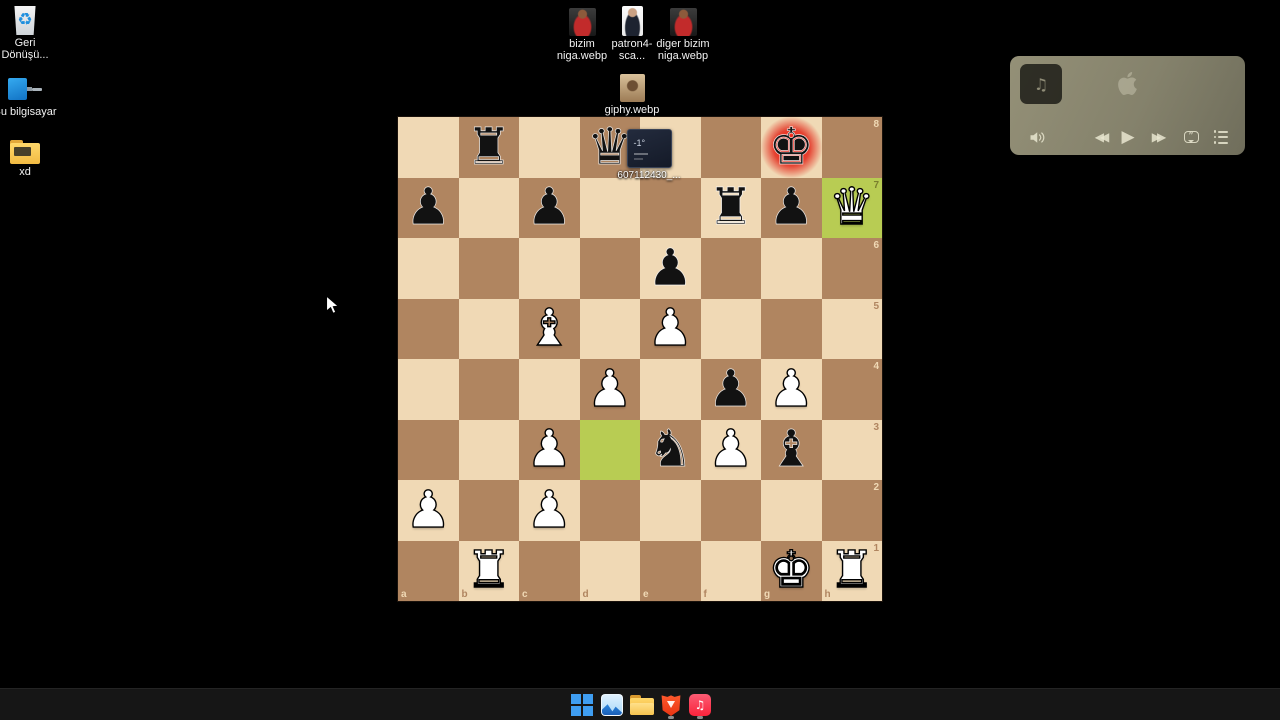 The image size is (1280, 720). Describe the element at coordinates (851, 328) in the screenshot. I see `square-h5: 5` at that location.